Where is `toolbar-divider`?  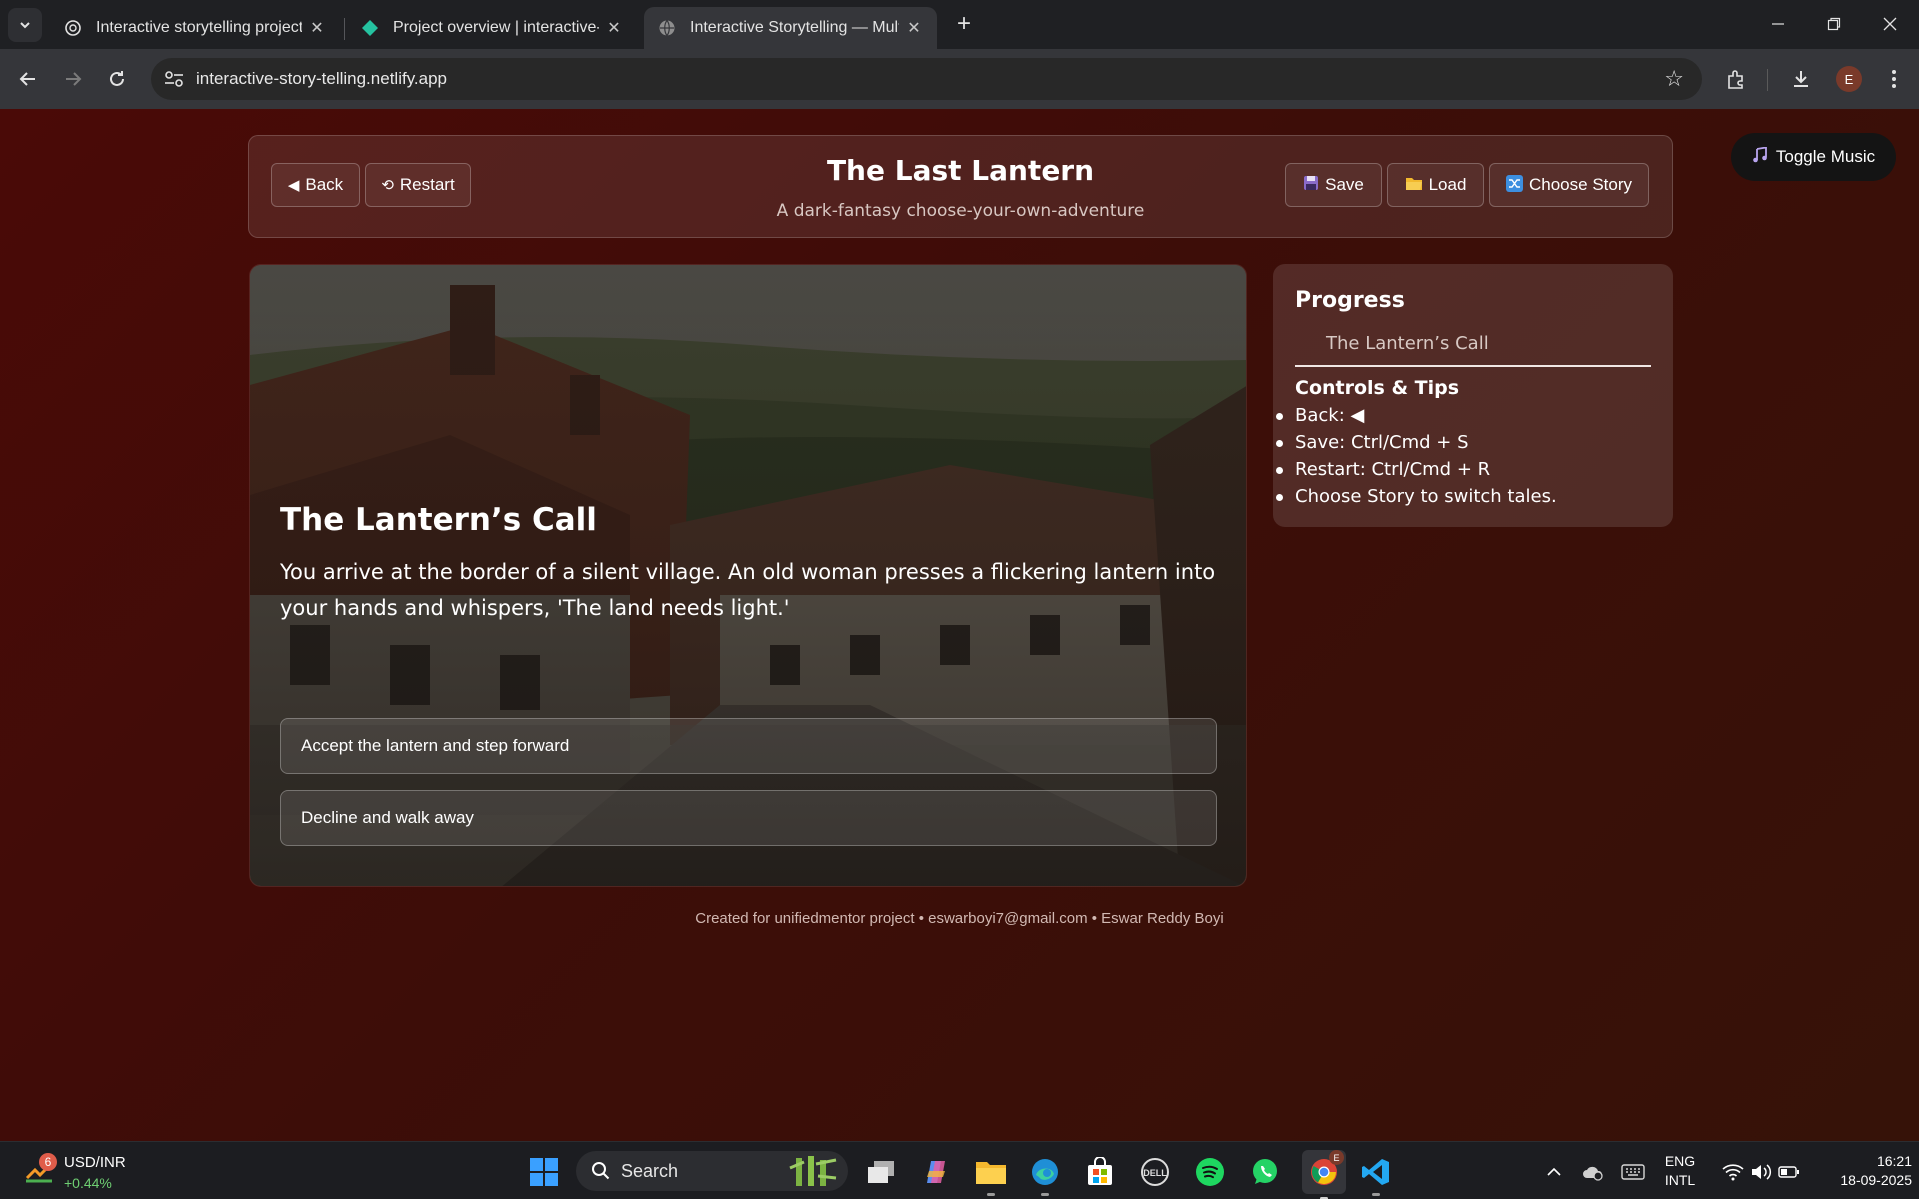
toolbar-divider is located at coordinates (1767, 80).